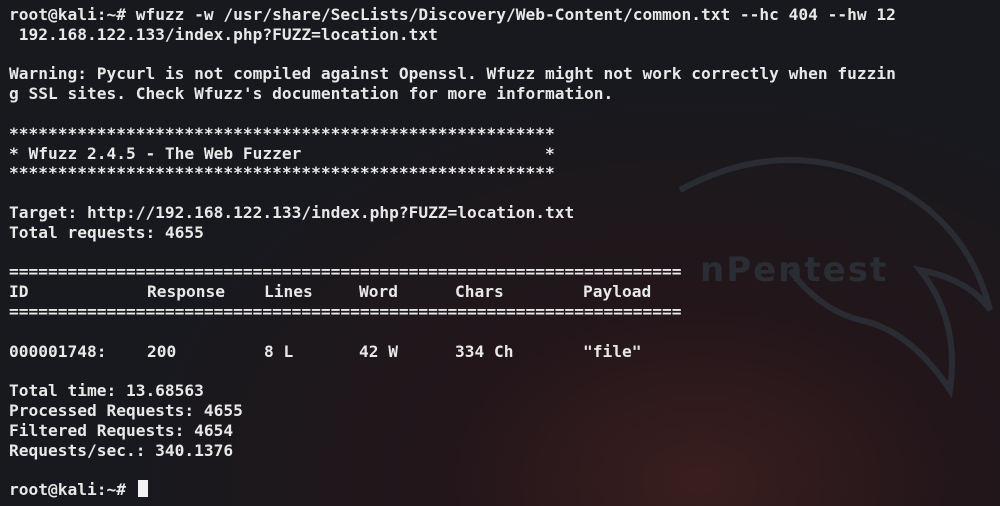 The image size is (1000, 506). What do you see at coordinates (142, 489) in the screenshot?
I see `text-cursor` at bounding box center [142, 489].